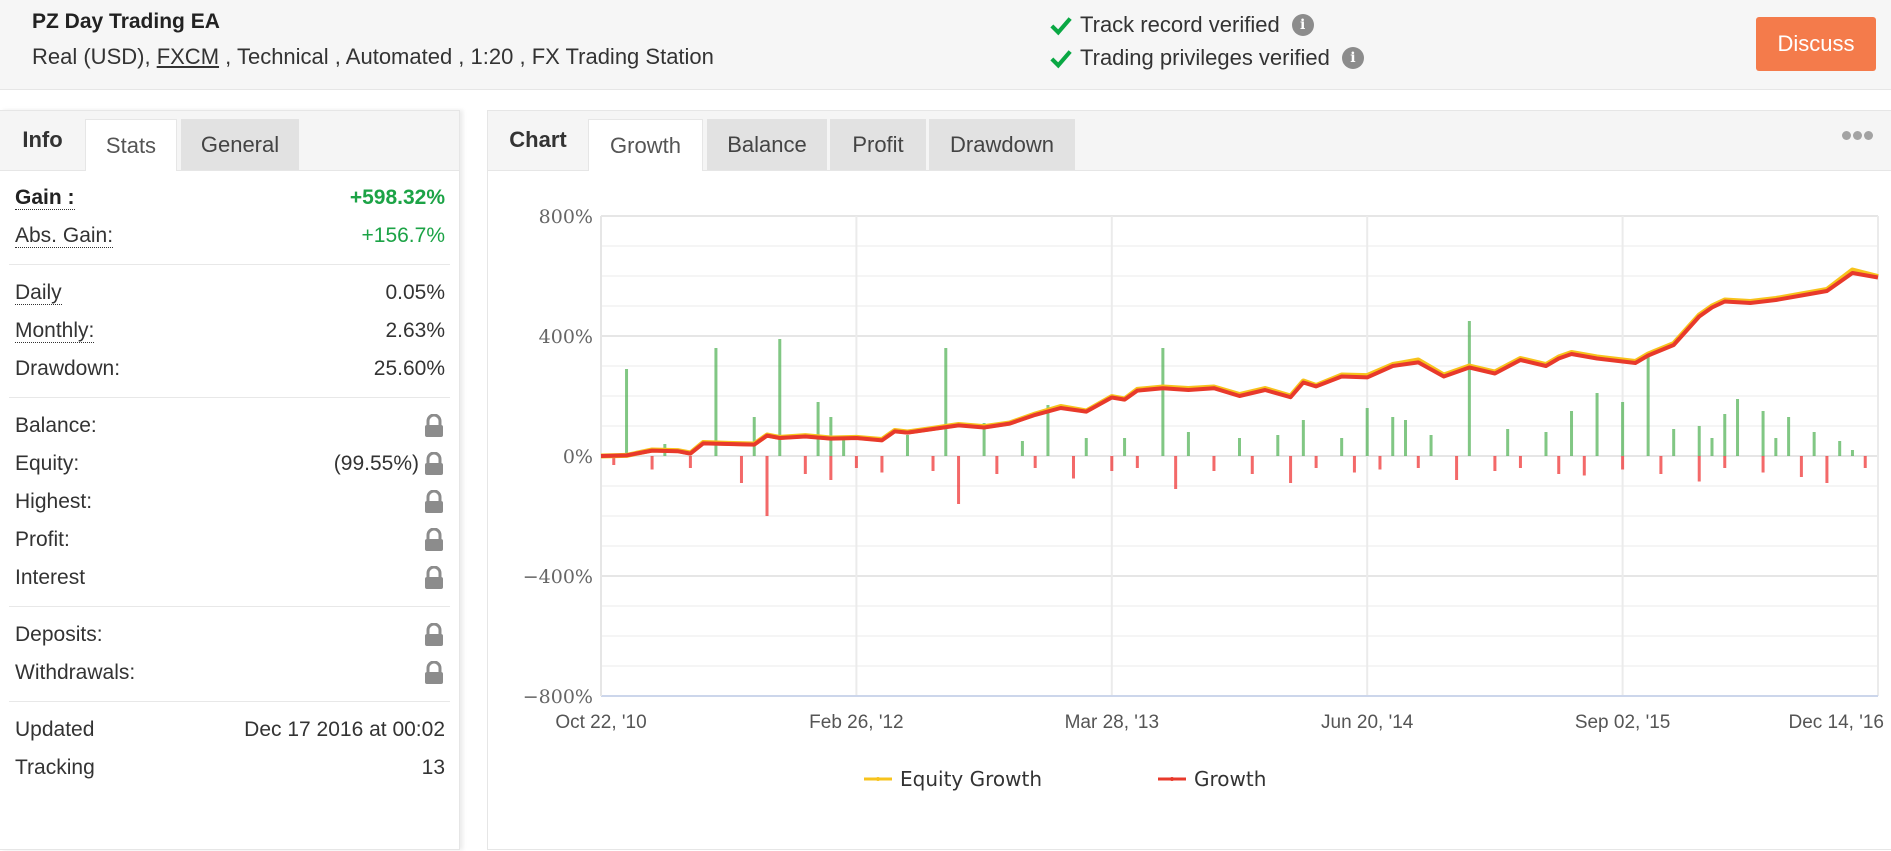 This screenshot has width=1891, height=851. Describe the element at coordinates (1367, 722) in the screenshot. I see `x-tick-label: Jun 20, '14` at that location.